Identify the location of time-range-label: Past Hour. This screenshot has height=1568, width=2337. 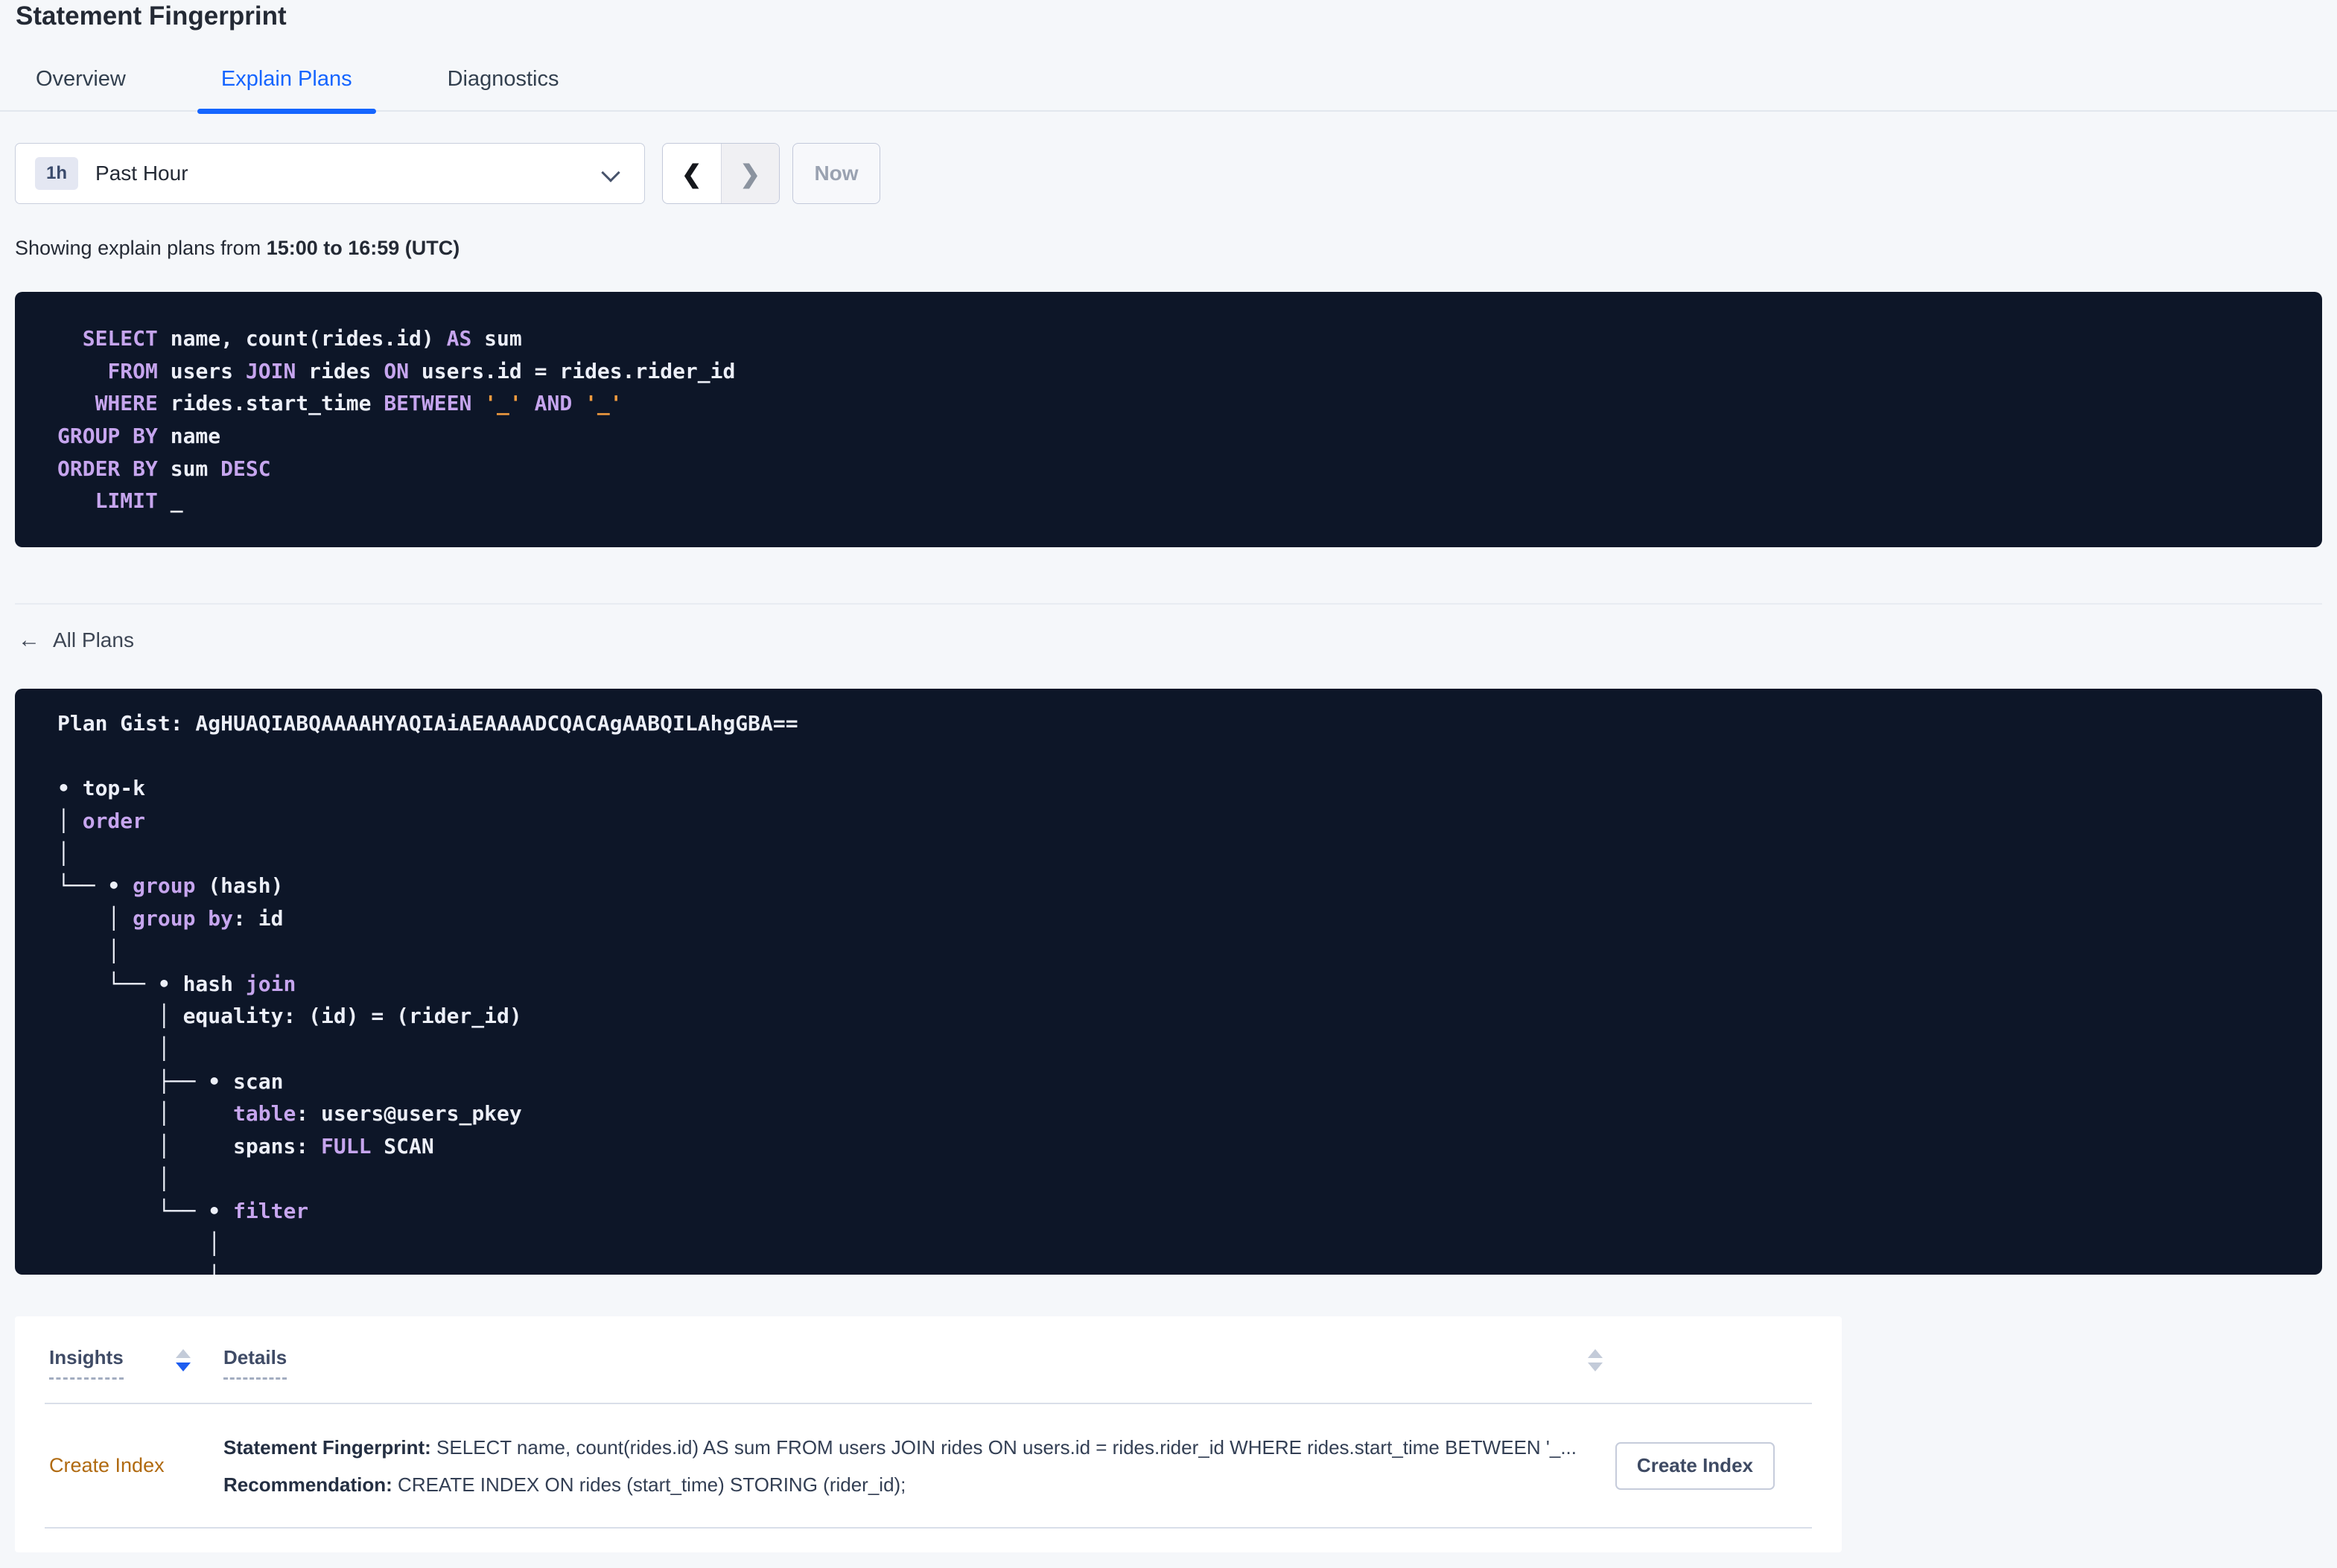
(142, 173).